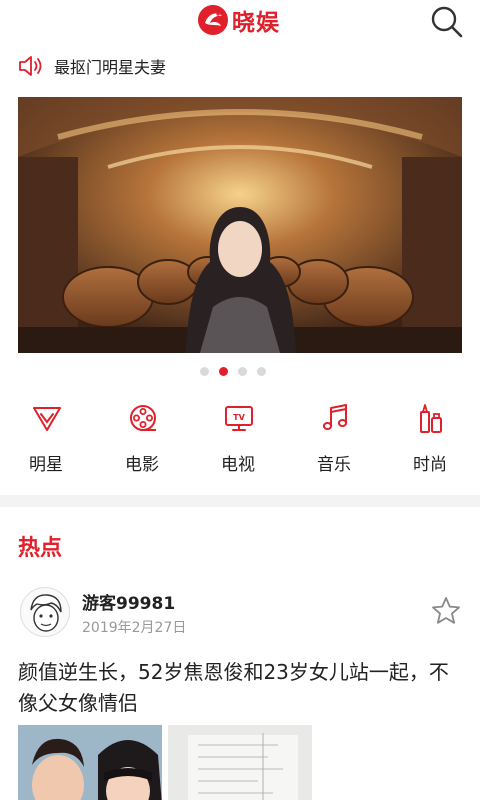  I want to click on nav-label: 明星, so click(46, 465).